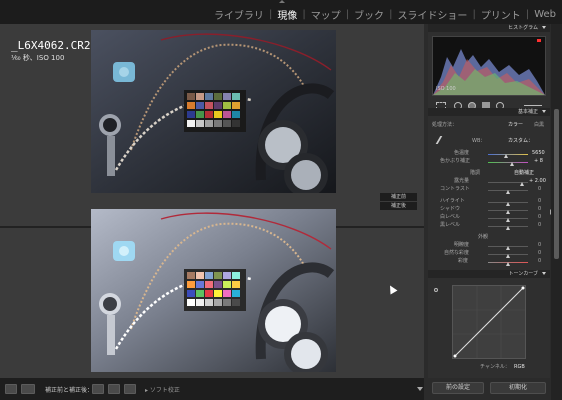  What do you see at coordinates (539, 201) in the screenshot?
I see `highlights-value: 0` at bounding box center [539, 201].